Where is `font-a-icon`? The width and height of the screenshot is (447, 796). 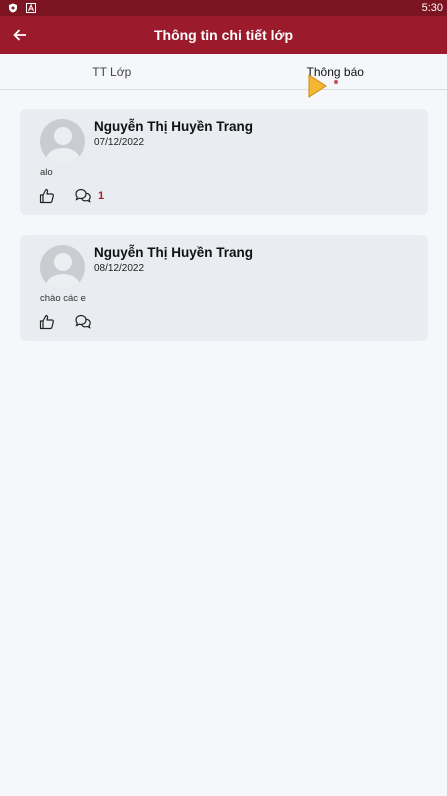 font-a-icon is located at coordinates (31, 8).